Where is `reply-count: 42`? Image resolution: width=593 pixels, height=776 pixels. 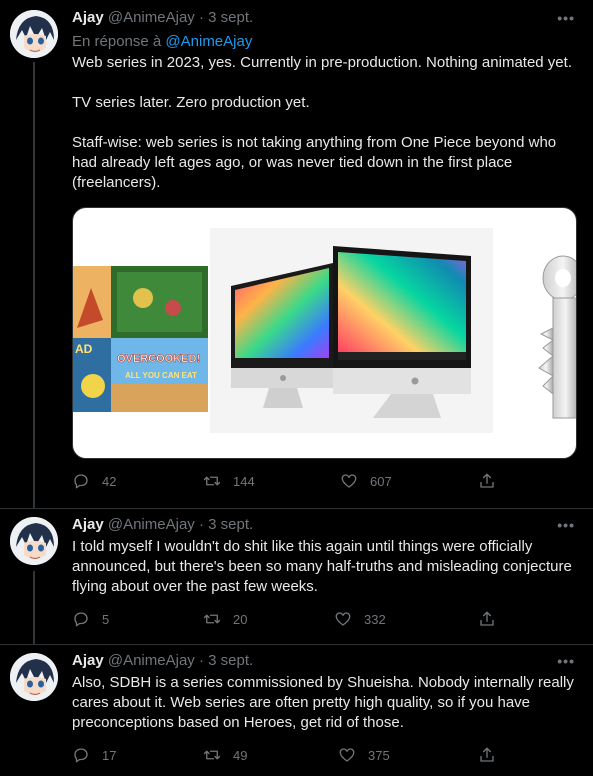 reply-count: 42 is located at coordinates (109, 481).